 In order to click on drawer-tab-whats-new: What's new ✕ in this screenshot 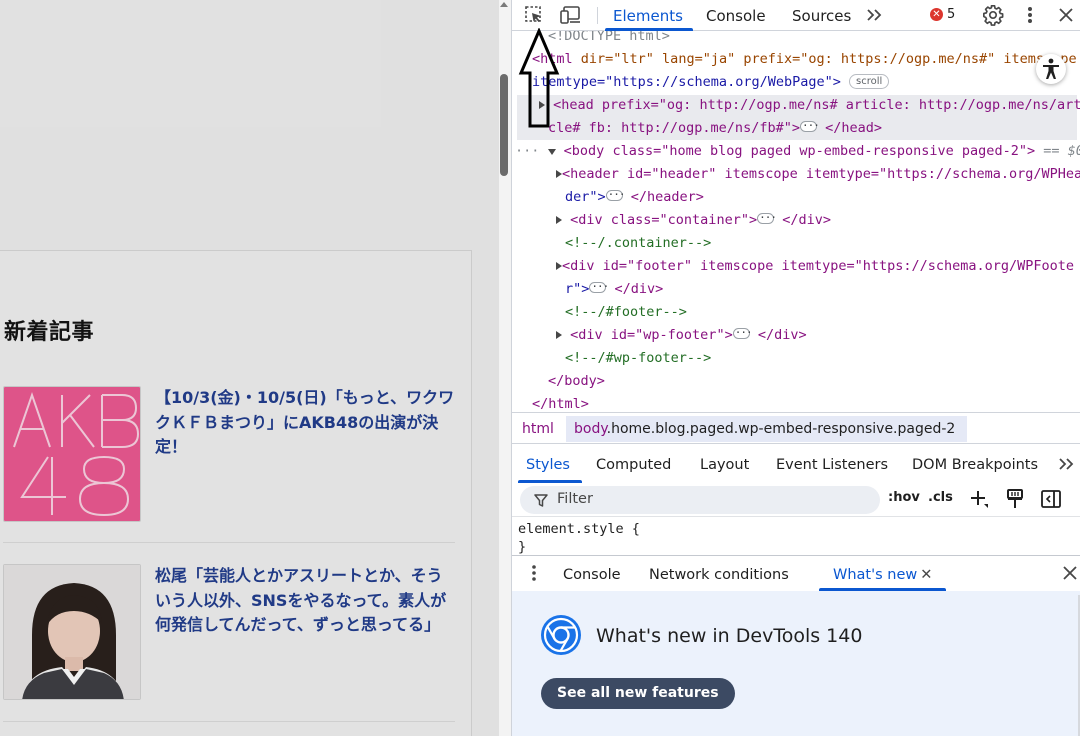, I will do `click(882, 575)`.